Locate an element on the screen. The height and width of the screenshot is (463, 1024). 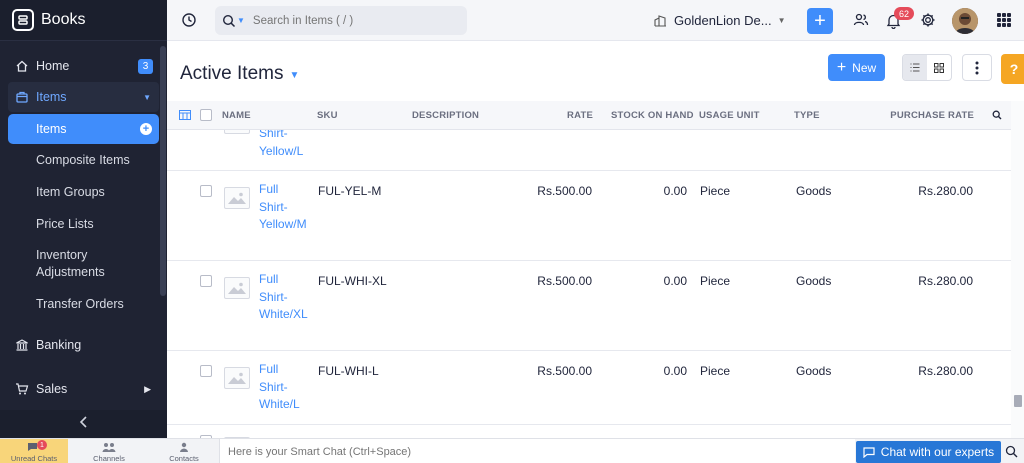
table-scrollbar-thumb is located at coordinates (1018, 401).